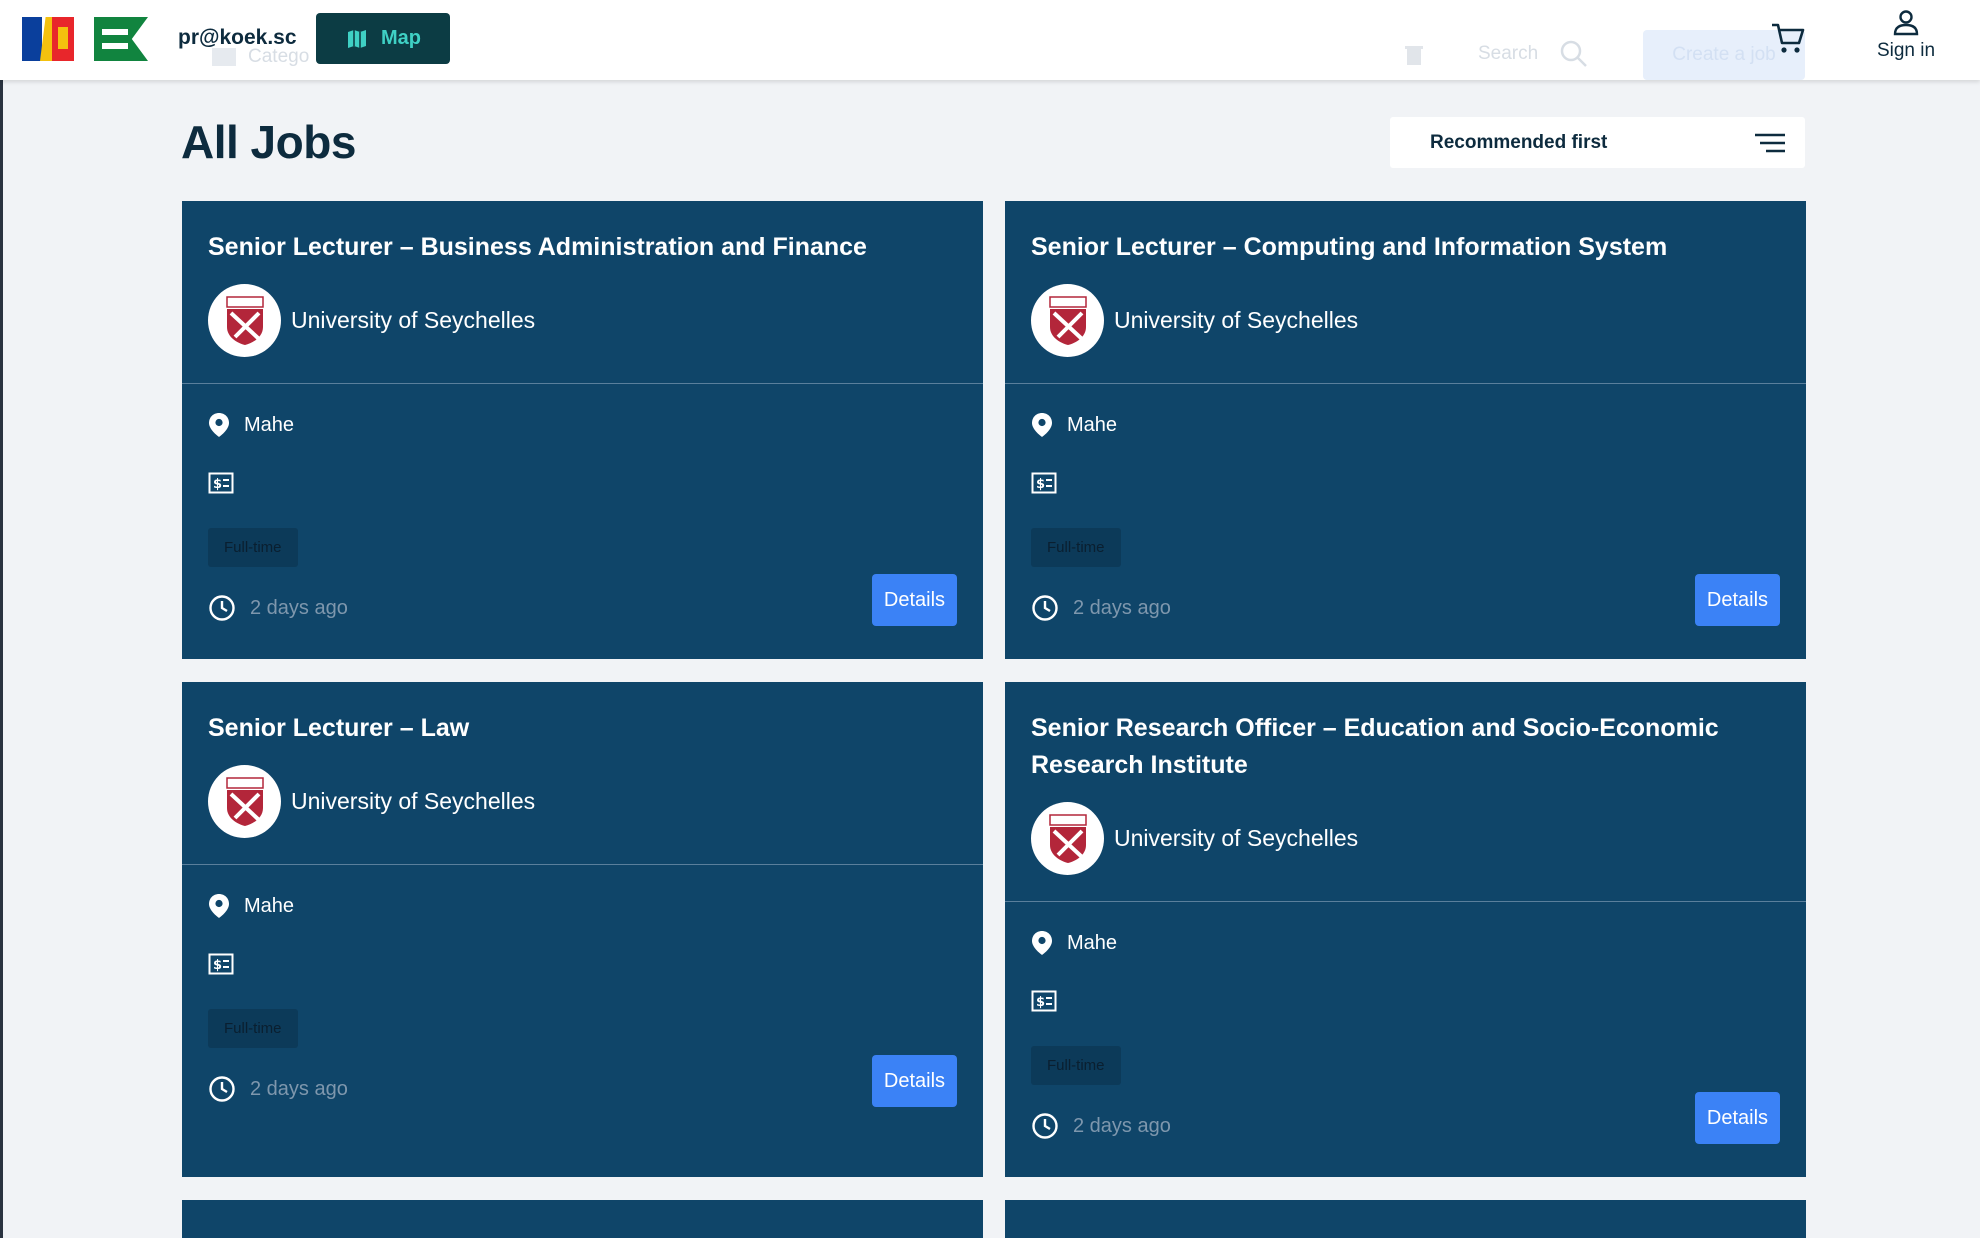 The height and width of the screenshot is (1238, 1980). What do you see at coordinates (1414, 55) in the screenshot?
I see `trash-icon` at bounding box center [1414, 55].